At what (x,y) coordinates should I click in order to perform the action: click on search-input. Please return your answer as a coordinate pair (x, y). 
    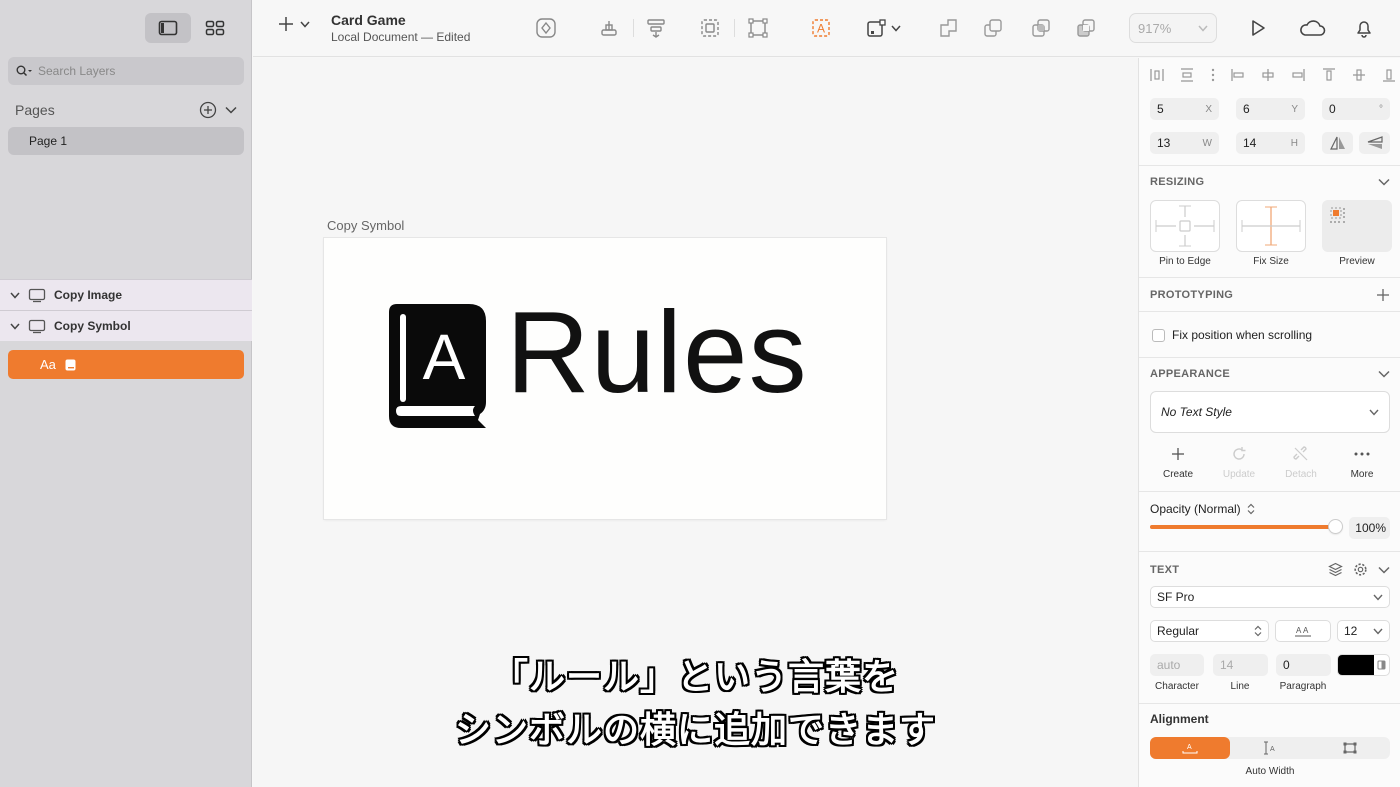
    Looking at the image, I should click on (133, 71).